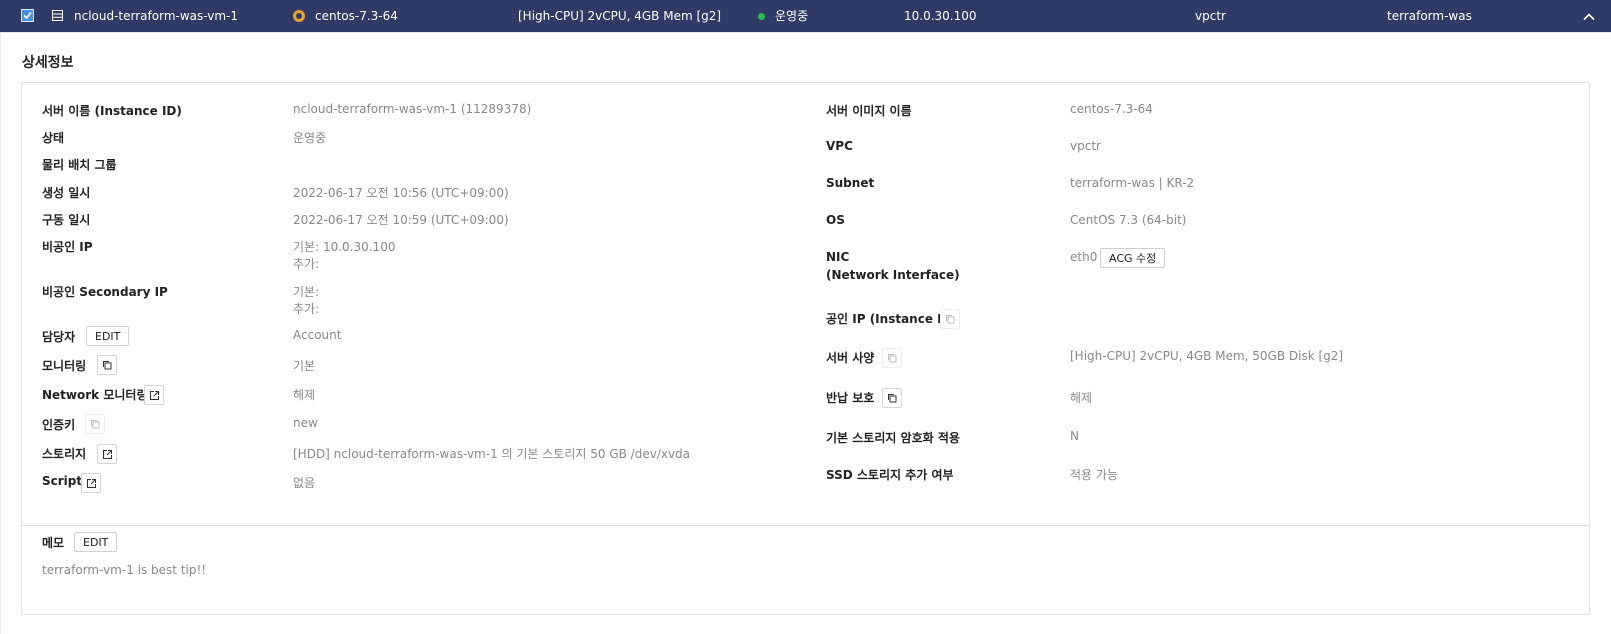 Image resolution: width=1611 pixels, height=634 pixels. What do you see at coordinates (64, 454) in the screenshot?
I see `label-storage: 스토리지` at bounding box center [64, 454].